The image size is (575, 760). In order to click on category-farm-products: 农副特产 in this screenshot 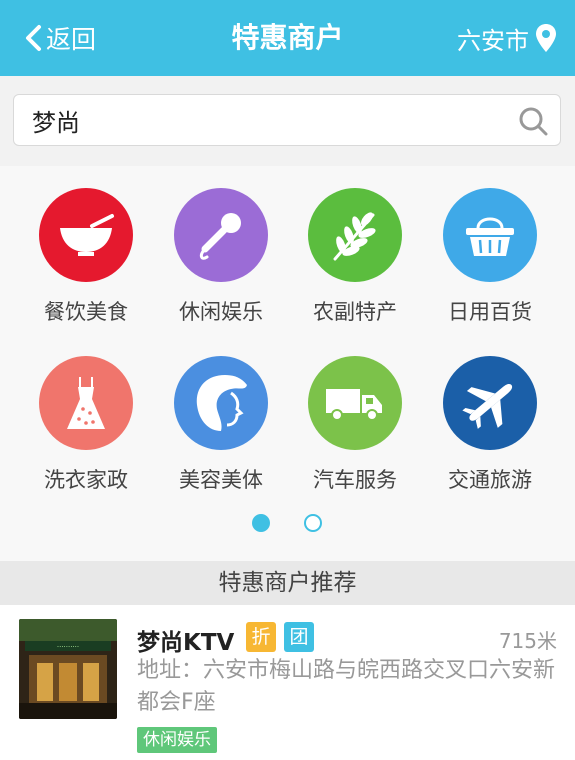, I will do `click(355, 263)`.